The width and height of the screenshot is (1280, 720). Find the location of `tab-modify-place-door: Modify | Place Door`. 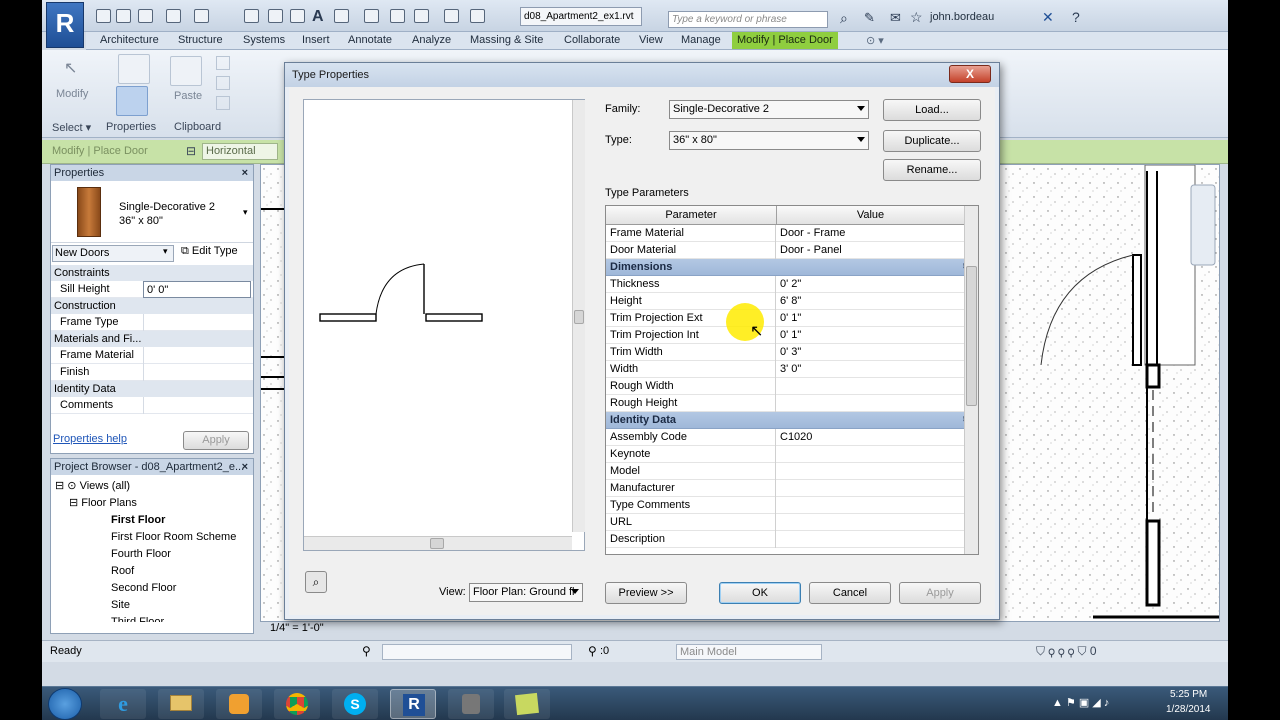

tab-modify-place-door: Modify | Place Door is located at coordinates (785, 40).